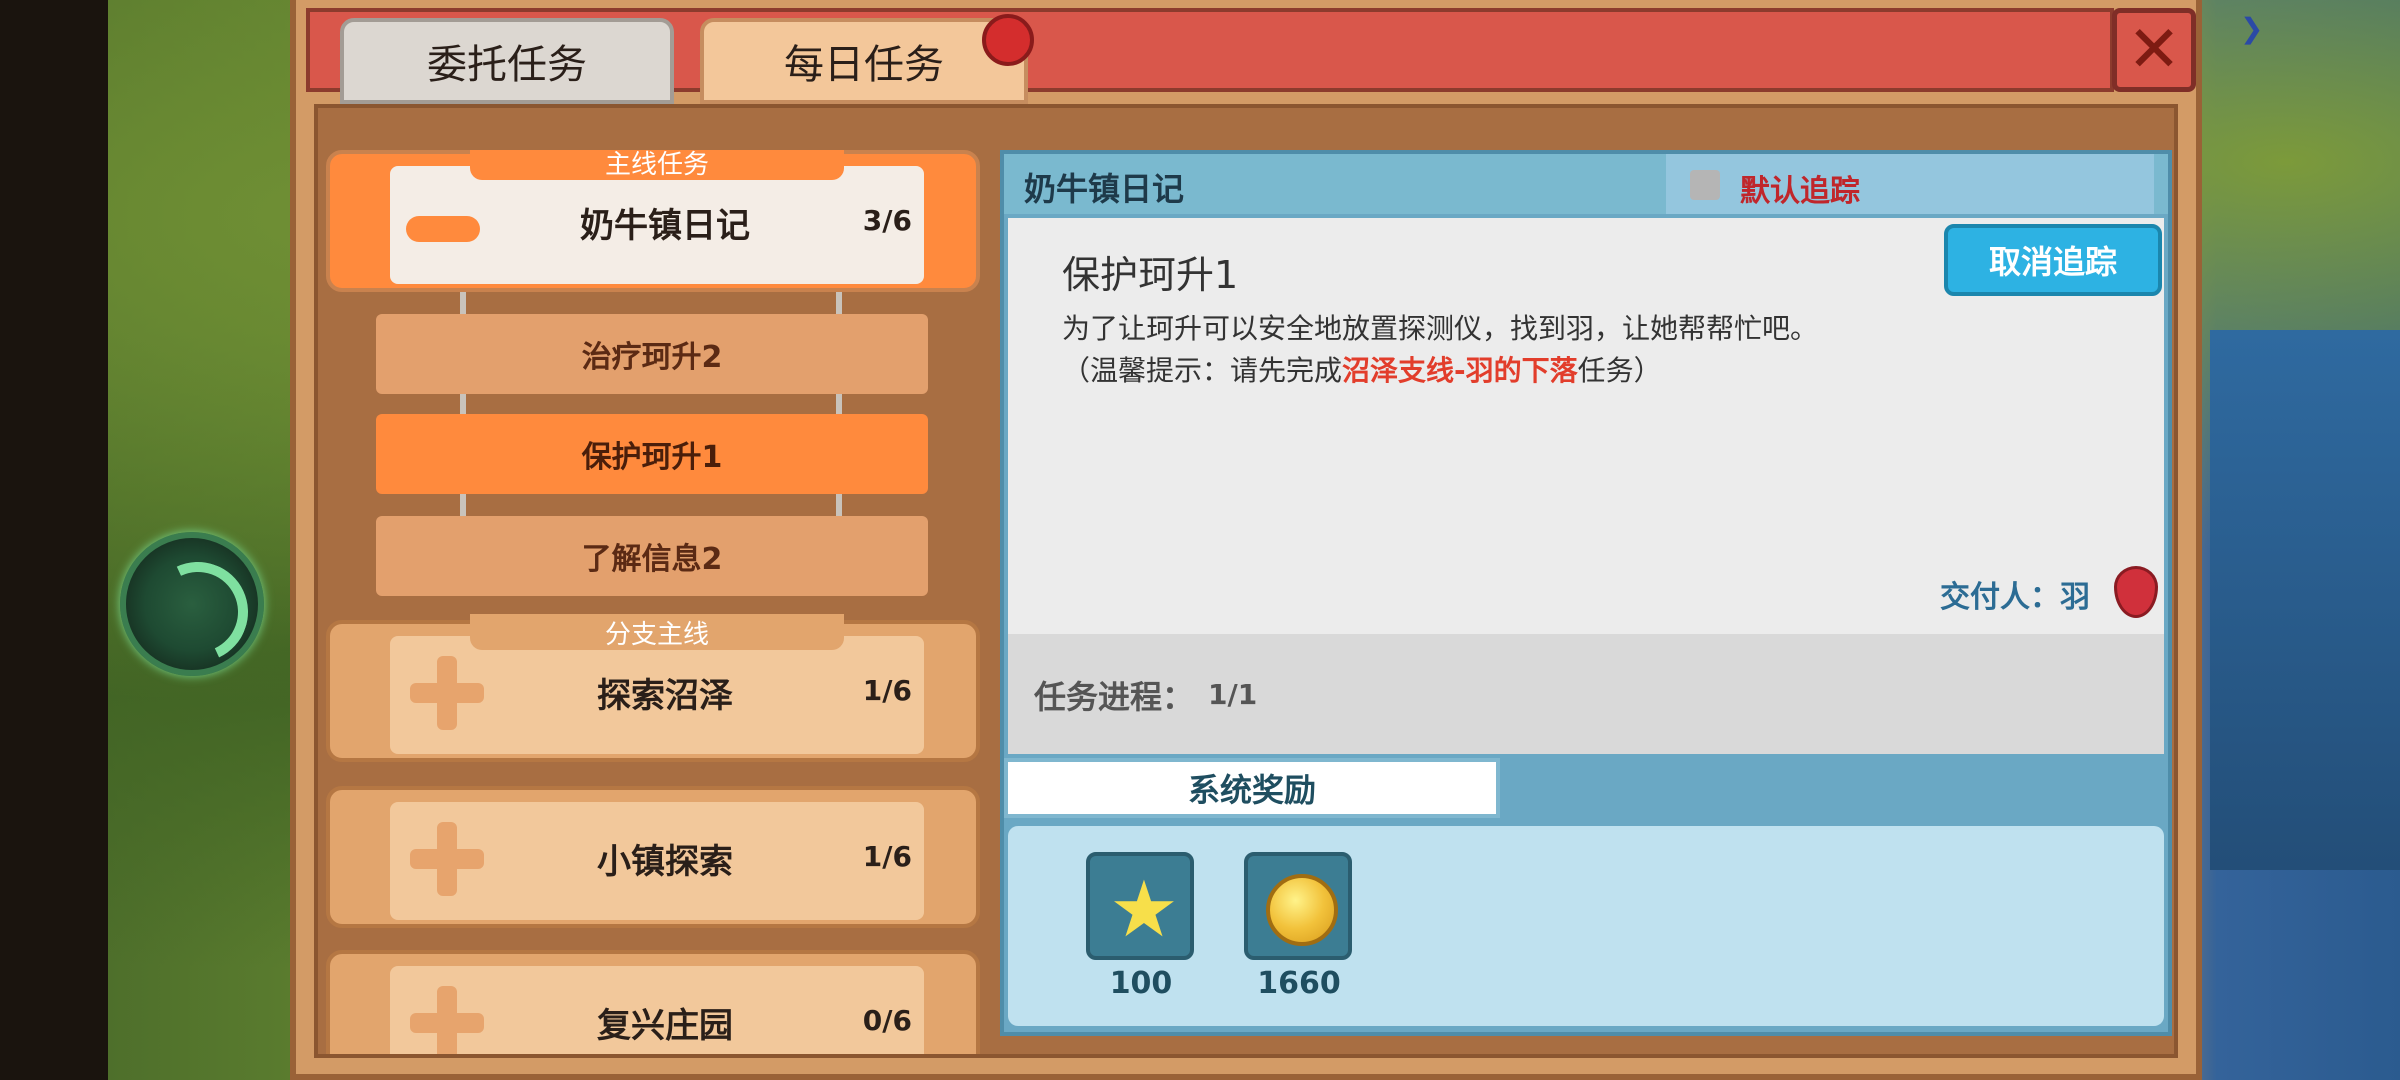 This screenshot has height=1080, width=2400. I want to click on coin-icon, so click(1302, 910).